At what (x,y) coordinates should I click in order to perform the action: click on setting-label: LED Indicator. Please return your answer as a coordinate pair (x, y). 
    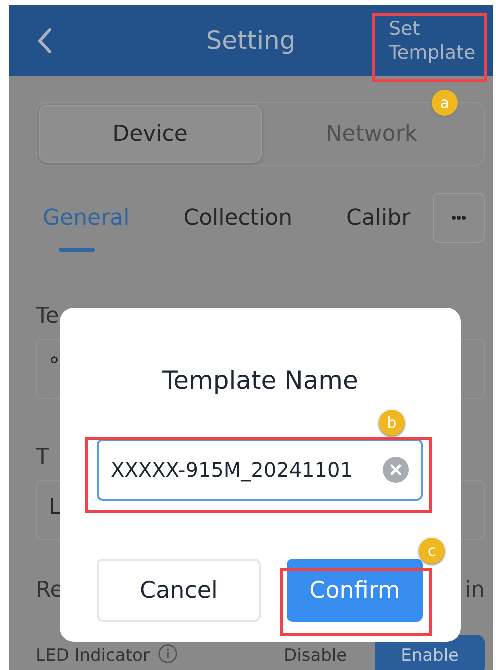
    Looking at the image, I should click on (93, 656).